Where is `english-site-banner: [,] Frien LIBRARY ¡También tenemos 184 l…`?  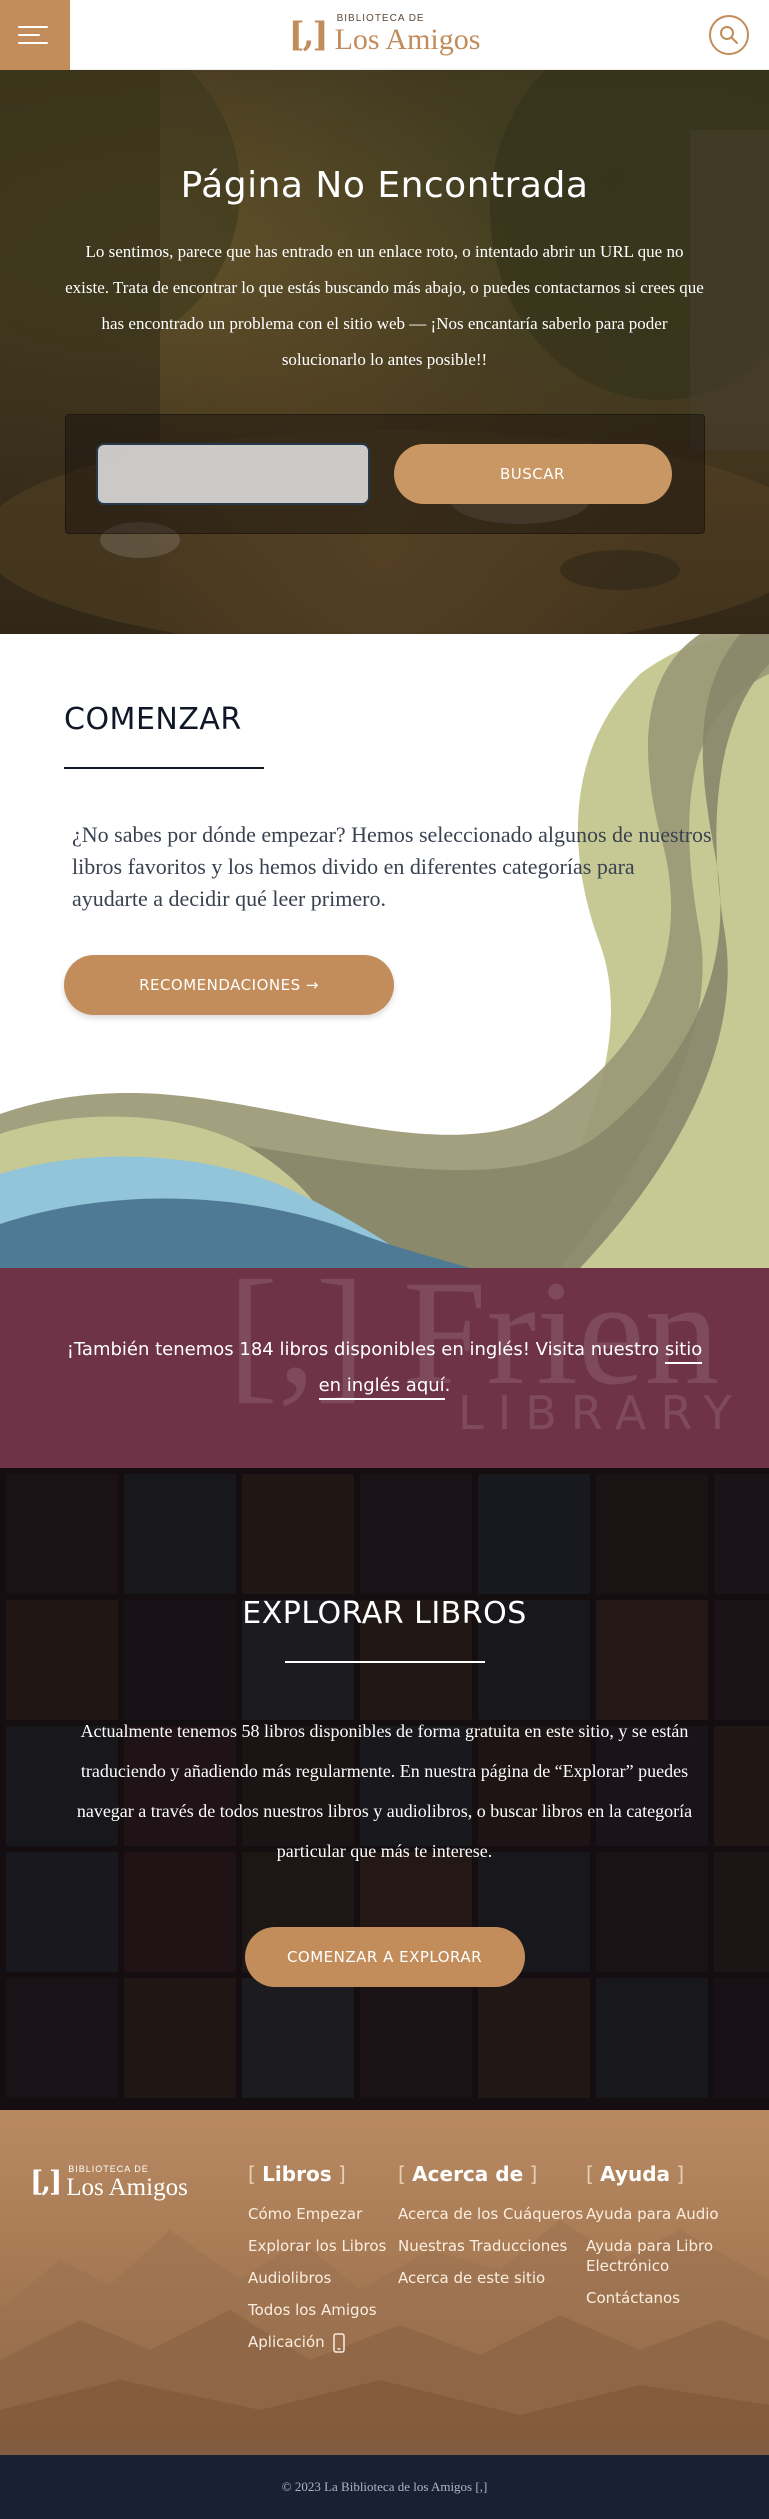
english-site-banner: [,] Frien LIBRARY ¡También tenemos 184 l… is located at coordinates (384, 1368).